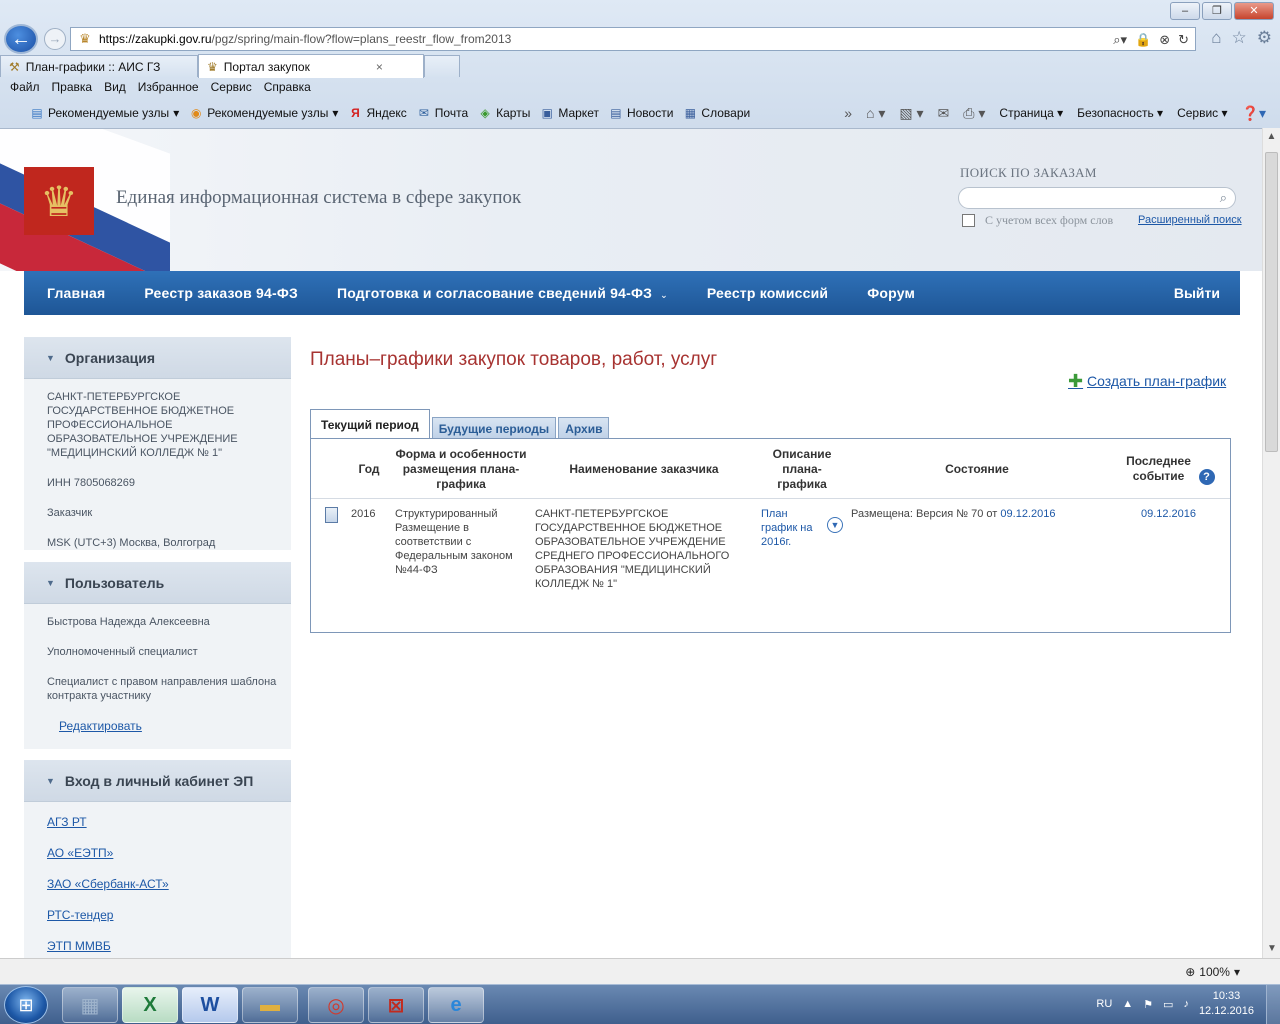 This screenshot has height=1024, width=1280. I want to click on col-year: Год, so click(369, 469).